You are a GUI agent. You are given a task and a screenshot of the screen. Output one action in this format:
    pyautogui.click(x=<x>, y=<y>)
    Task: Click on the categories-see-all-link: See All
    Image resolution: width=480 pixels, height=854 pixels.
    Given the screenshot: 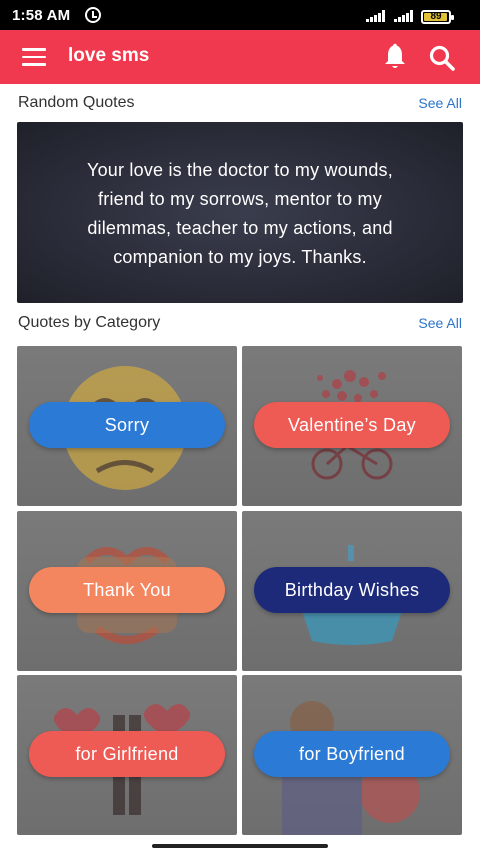 What is the action you would take?
    pyautogui.click(x=440, y=323)
    